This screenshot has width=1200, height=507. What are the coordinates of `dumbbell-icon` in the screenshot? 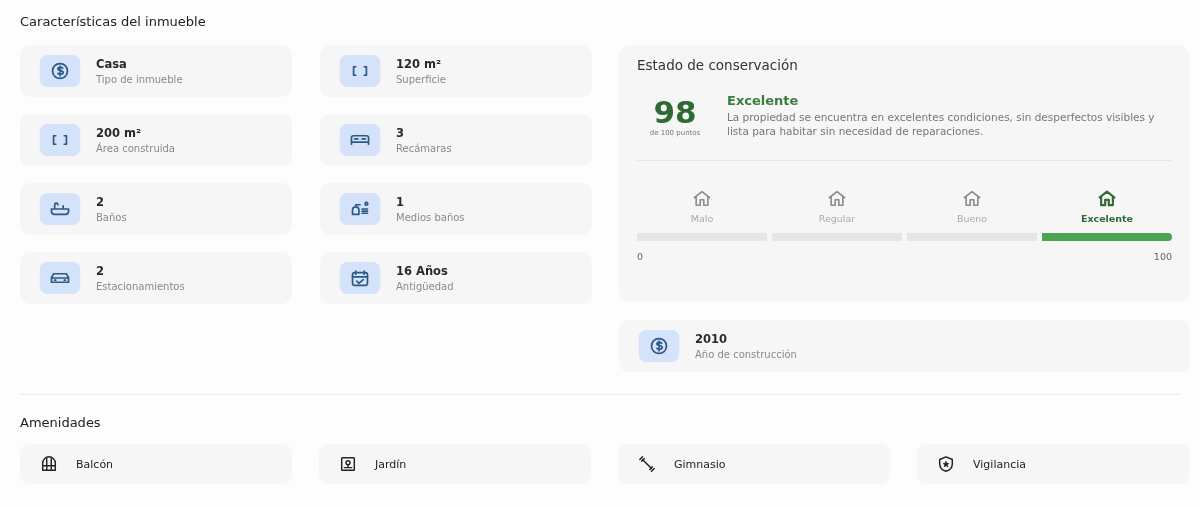 It's located at (647, 464).